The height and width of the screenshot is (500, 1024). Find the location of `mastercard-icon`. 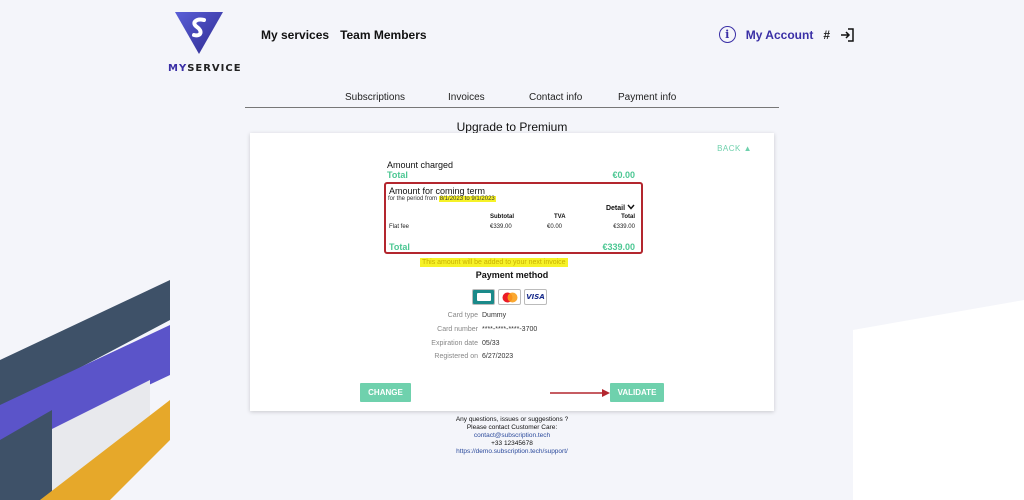

mastercard-icon is located at coordinates (509, 297).